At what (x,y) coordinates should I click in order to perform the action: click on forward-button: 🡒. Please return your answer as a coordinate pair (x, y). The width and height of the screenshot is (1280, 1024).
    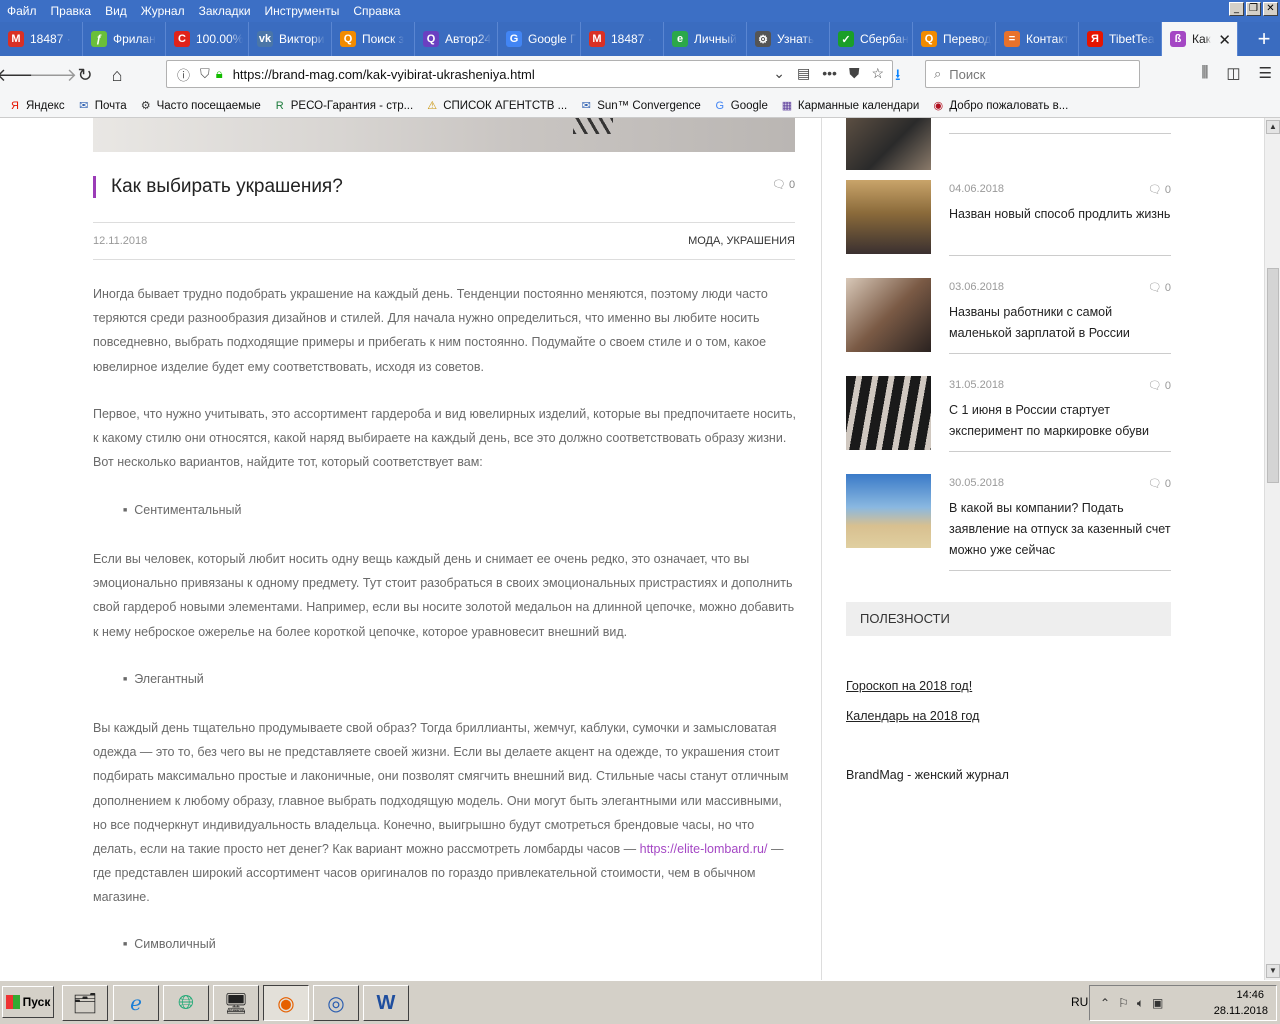
    Looking at the image, I should click on (53, 75).